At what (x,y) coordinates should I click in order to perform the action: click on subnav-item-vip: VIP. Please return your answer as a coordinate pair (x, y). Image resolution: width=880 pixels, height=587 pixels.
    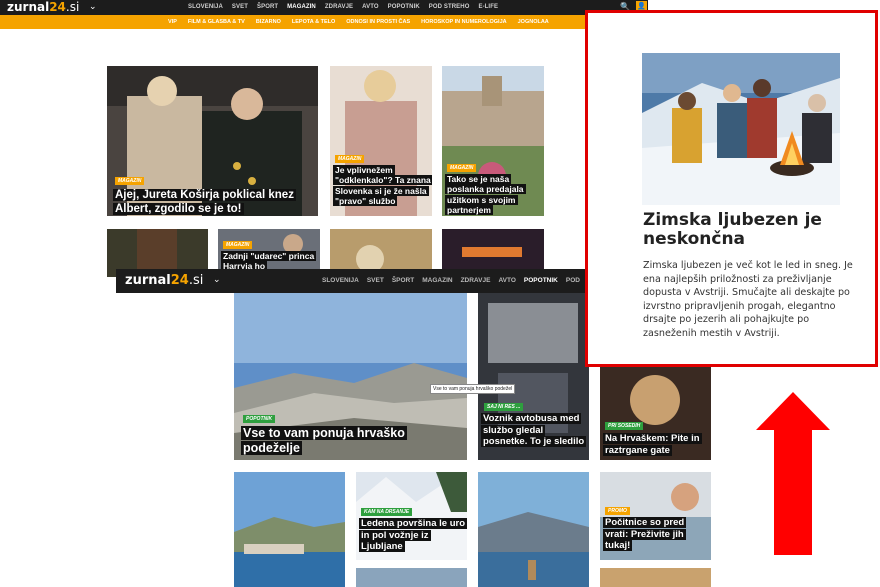
    Looking at the image, I should click on (172, 22).